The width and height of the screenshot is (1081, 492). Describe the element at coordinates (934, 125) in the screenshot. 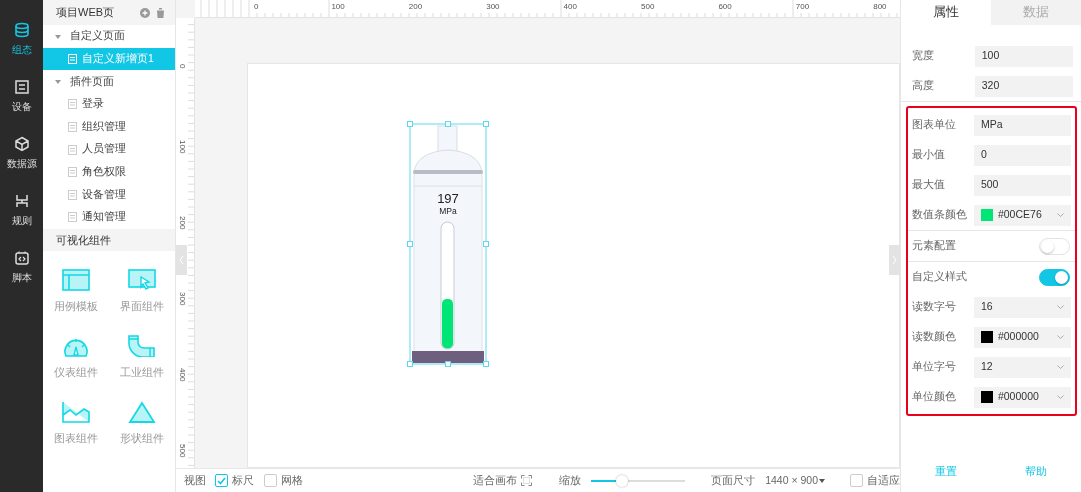

I see `property-label: 图表单位` at that location.